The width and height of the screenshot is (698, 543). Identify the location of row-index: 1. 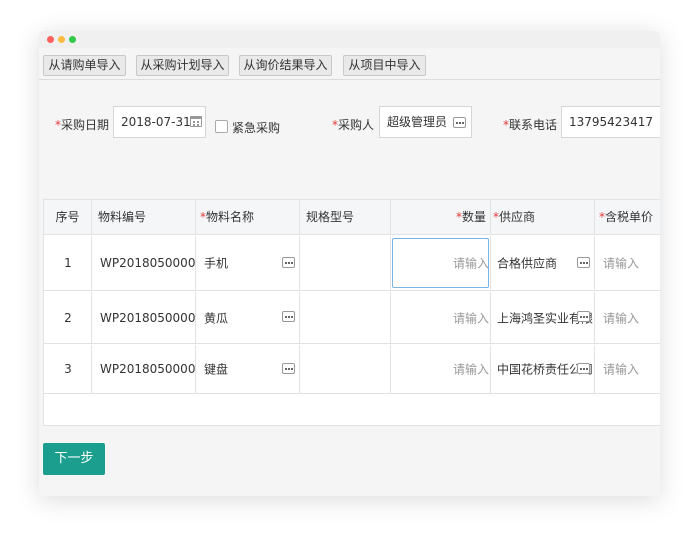
(68, 263).